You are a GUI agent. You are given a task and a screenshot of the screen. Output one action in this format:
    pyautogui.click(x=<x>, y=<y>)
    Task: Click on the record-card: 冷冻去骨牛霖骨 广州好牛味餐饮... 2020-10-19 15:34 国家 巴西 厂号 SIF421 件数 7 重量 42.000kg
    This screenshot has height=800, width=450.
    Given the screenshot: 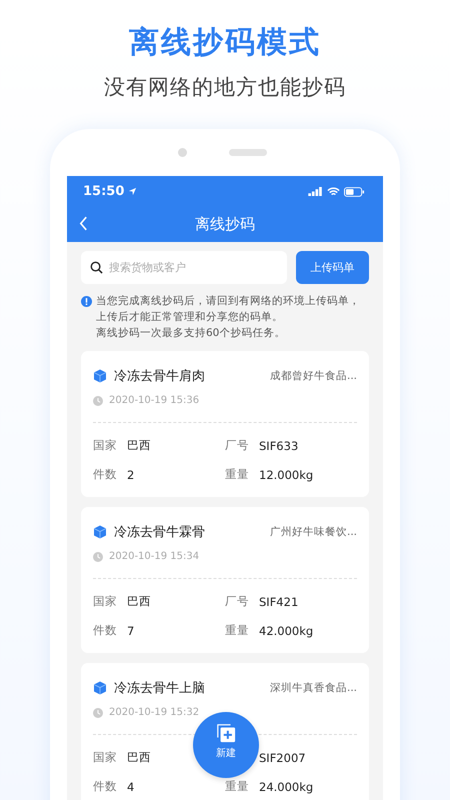 What is the action you would take?
    pyautogui.click(x=225, y=580)
    